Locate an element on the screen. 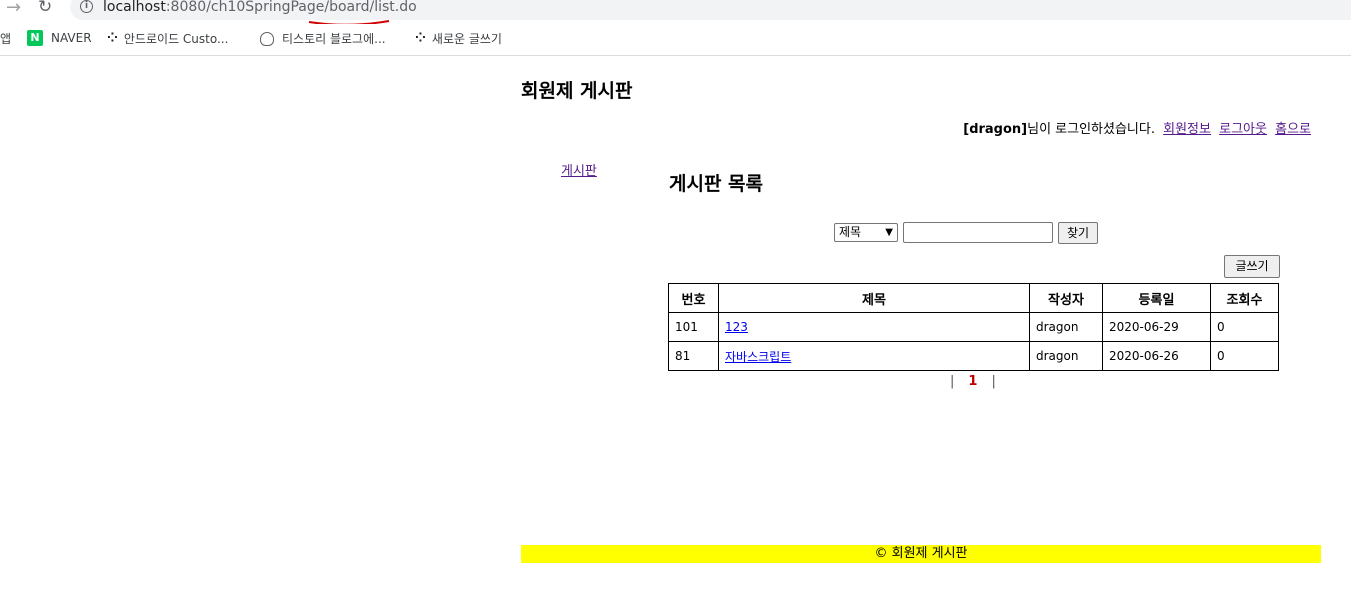 Image resolution: width=1351 pixels, height=595 pixels. bookmark-new-post-label: 새로운 글쓰기 is located at coordinates (466, 39).